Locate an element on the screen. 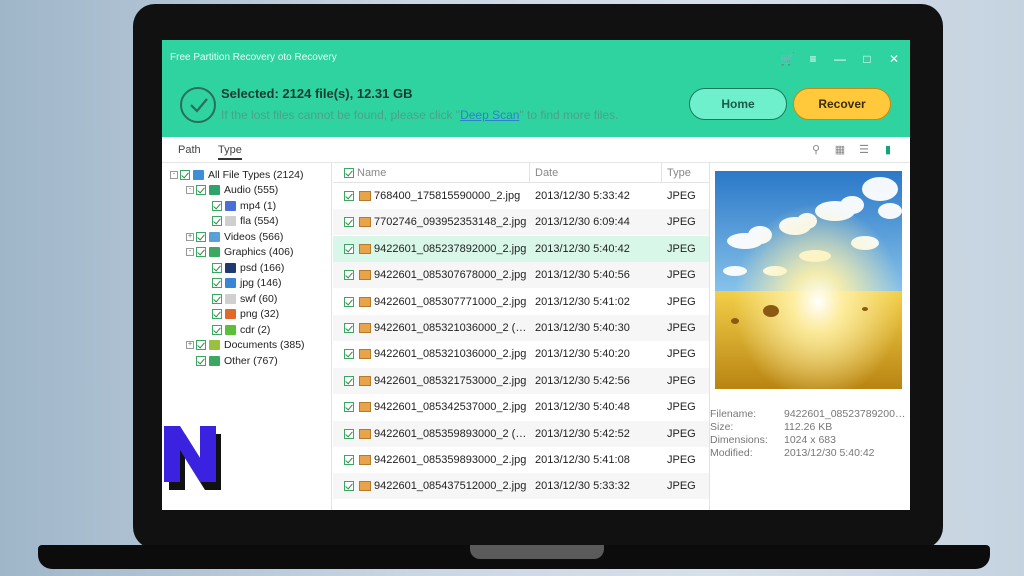 Image resolution: width=1024 pixels, height=576 pixels. tree-item: swf (60) is located at coordinates (239, 298).